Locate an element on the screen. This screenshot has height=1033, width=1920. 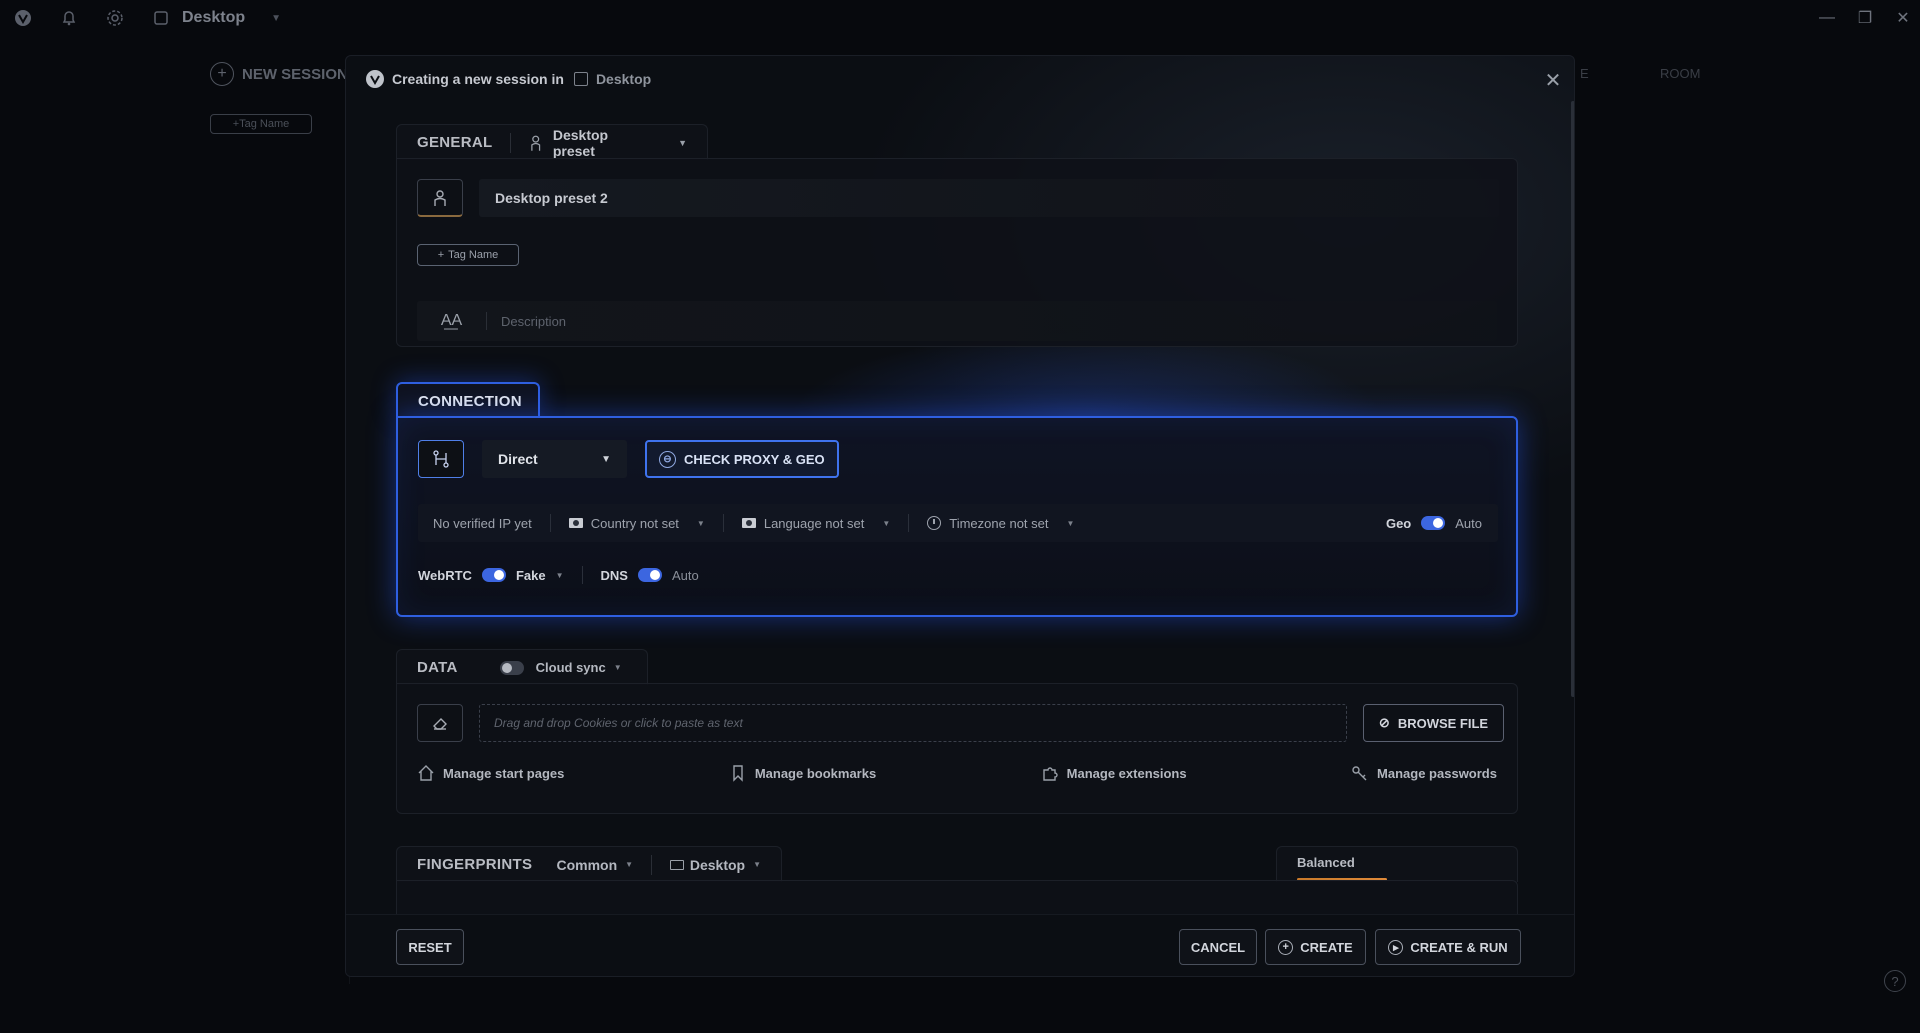
dns-value: Auto is located at coordinates (685, 575).